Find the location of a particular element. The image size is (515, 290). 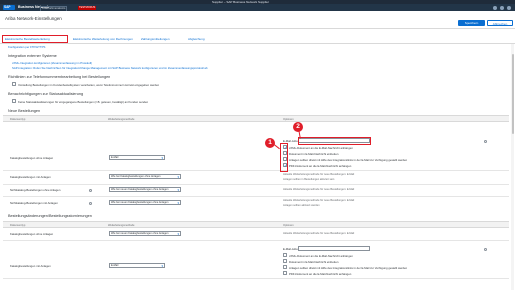

new-order-row-3-doc: Nichtkatalog-Bestellungen ohne Anlagen is located at coordinates (35, 190).